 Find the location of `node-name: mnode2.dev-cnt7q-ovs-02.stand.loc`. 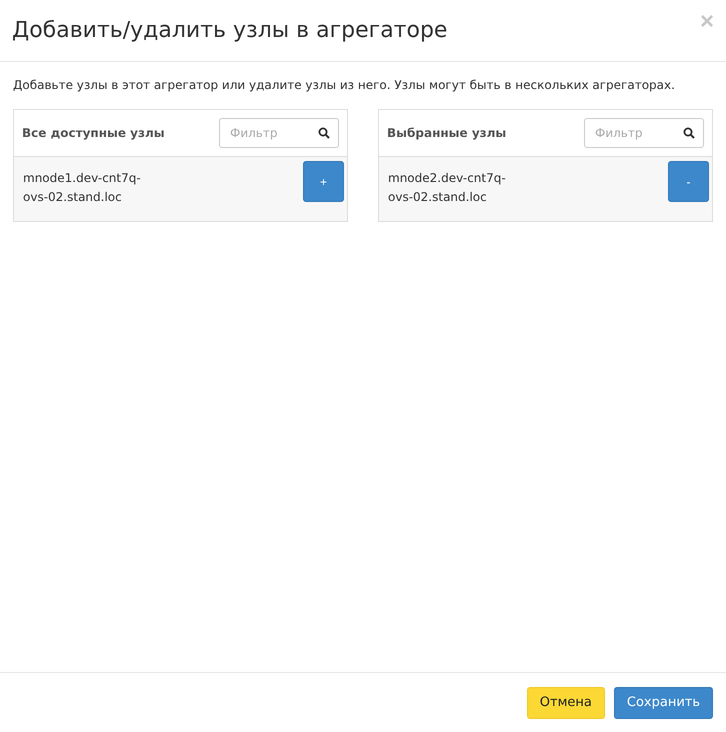

node-name: mnode2.dev-cnt7q-ovs-02.stand.loc is located at coordinates (447, 188).